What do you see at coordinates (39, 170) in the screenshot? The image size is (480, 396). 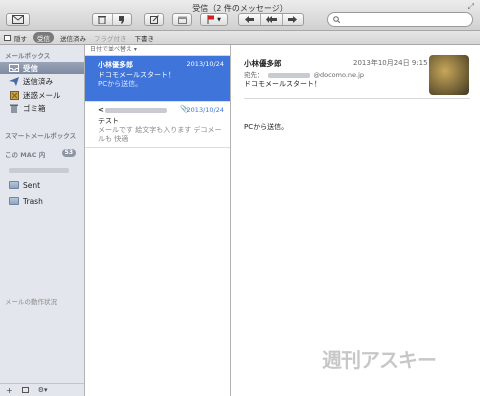 I see `redacted-account-name` at bounding box center [39, 170].